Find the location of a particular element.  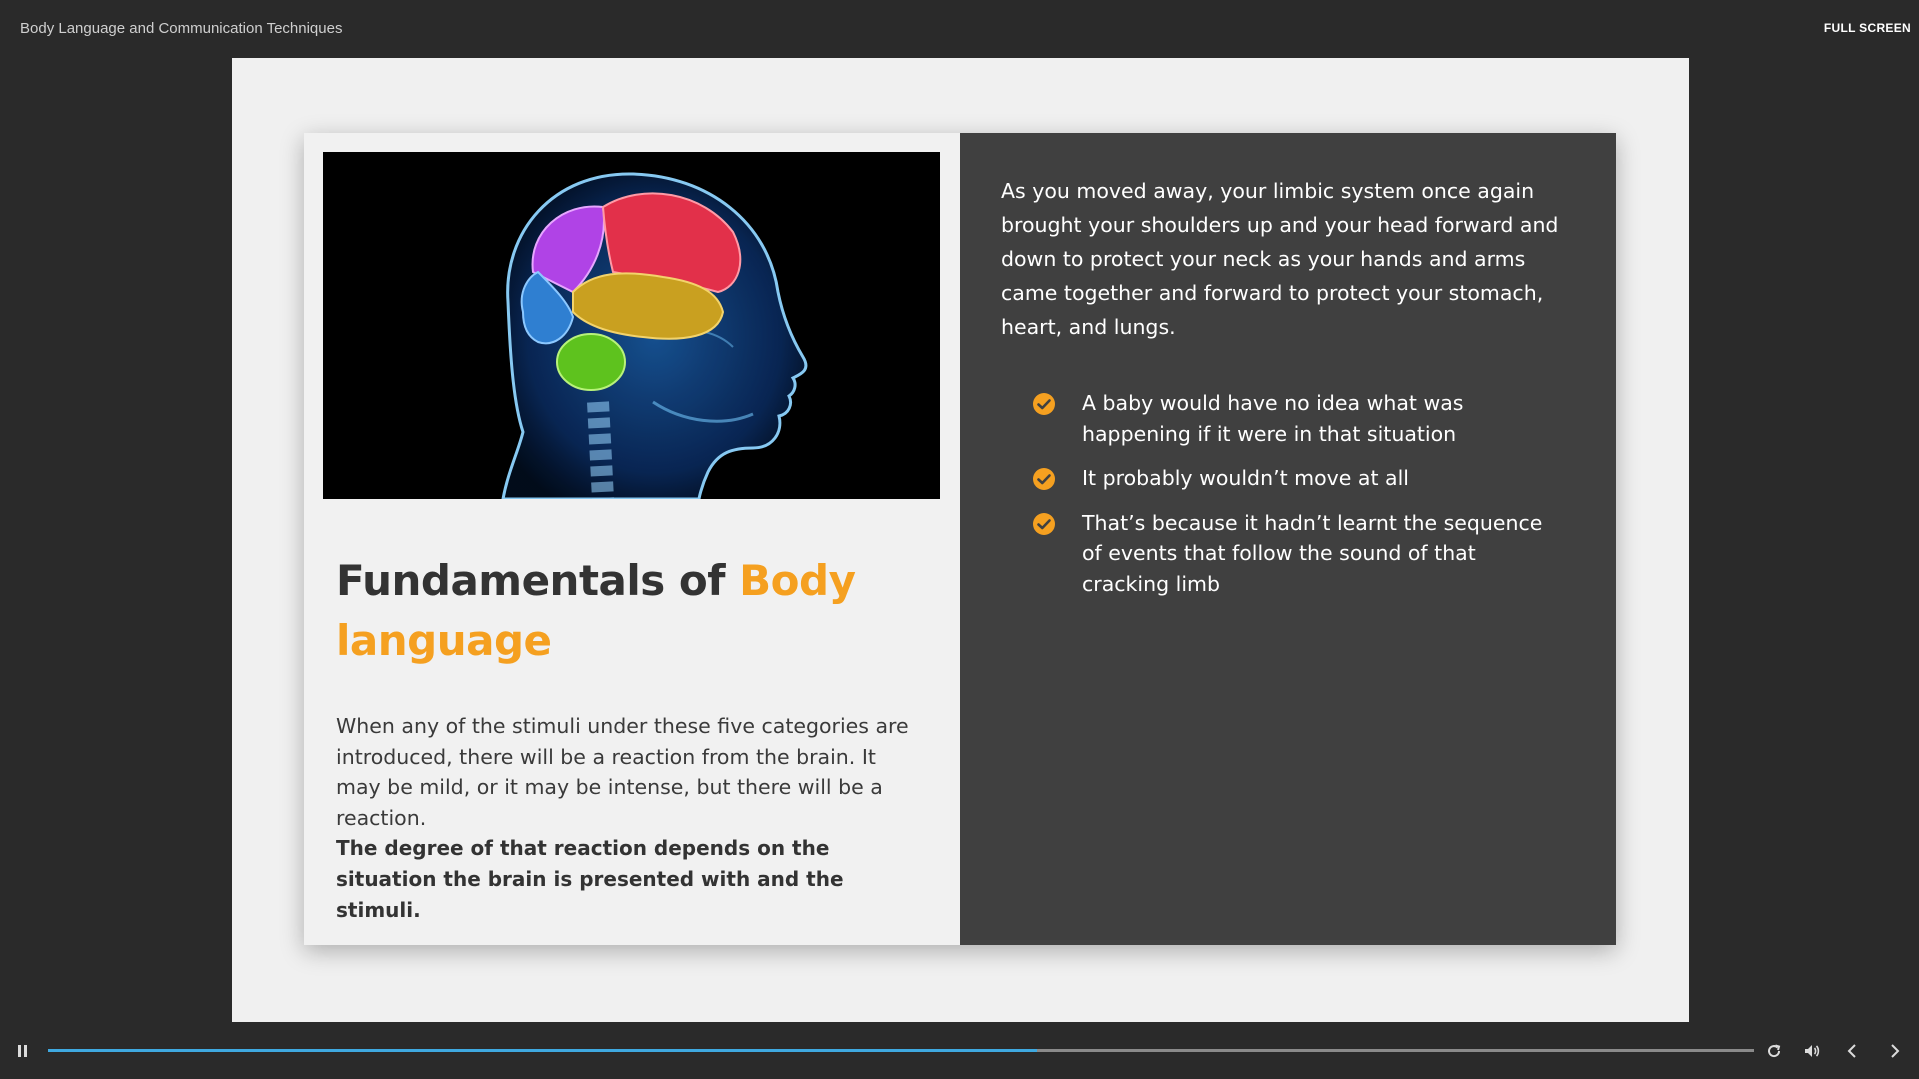

slide-title-main: Fundamentals of is located at coordinates (538, 580).